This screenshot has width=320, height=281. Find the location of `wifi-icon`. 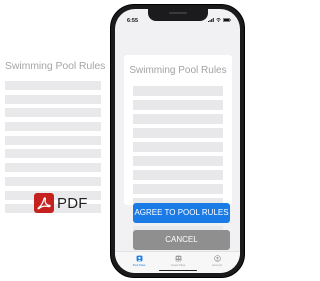

wifi-icon is located at coordinates (218, 20).